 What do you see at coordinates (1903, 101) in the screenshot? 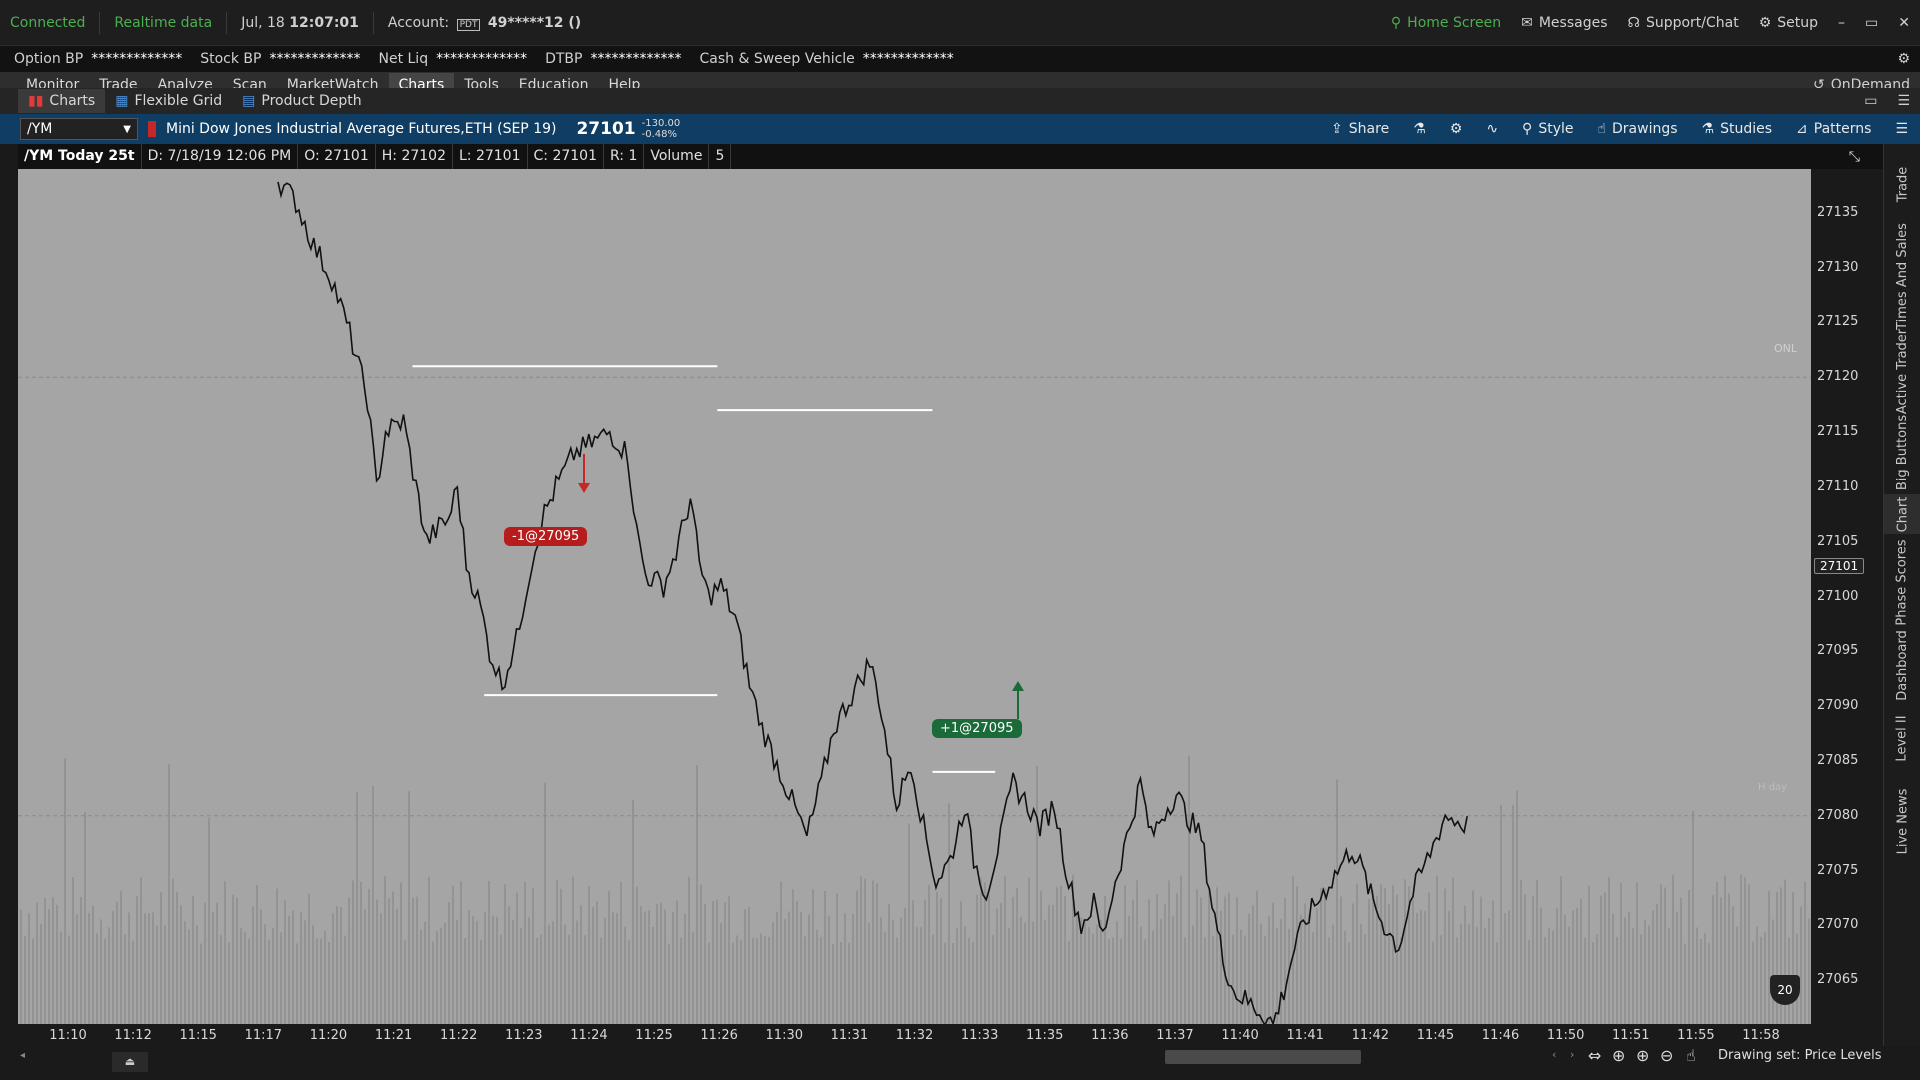
I see `menu-list-icon: ☰` at bounding box center [1903, 101].